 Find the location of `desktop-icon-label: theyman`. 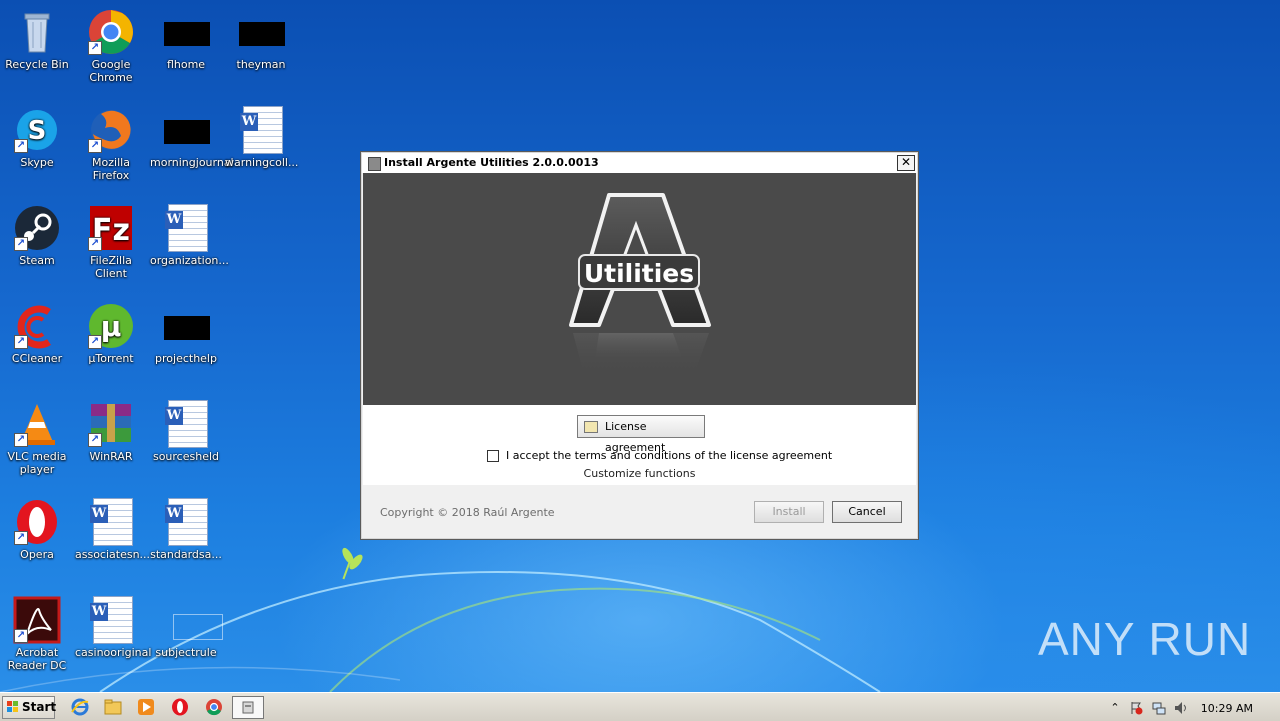

desktop-icon-label: theyman is located at coordinates (261, 64).